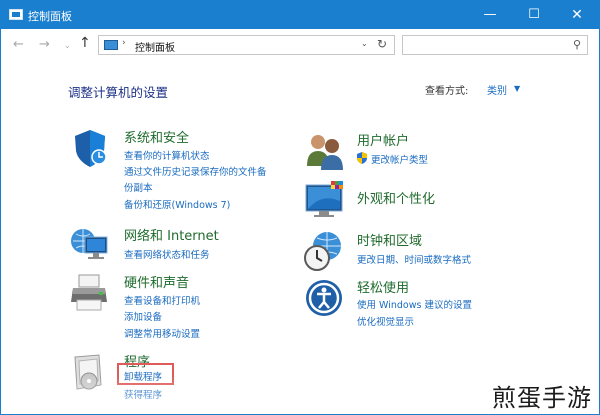 This screenshot has height=415, width=600. I want to click on chevron-down-icon: ▼, so click(517, 88).